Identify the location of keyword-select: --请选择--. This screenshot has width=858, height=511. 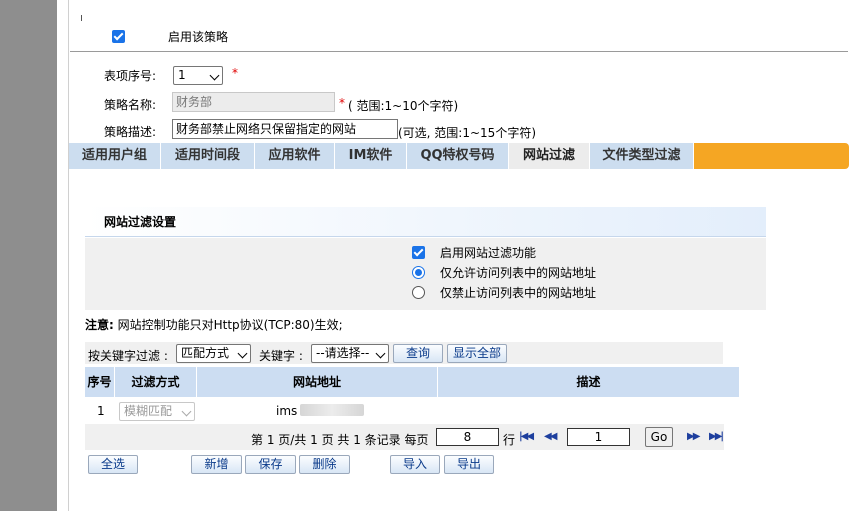
(350, 353).